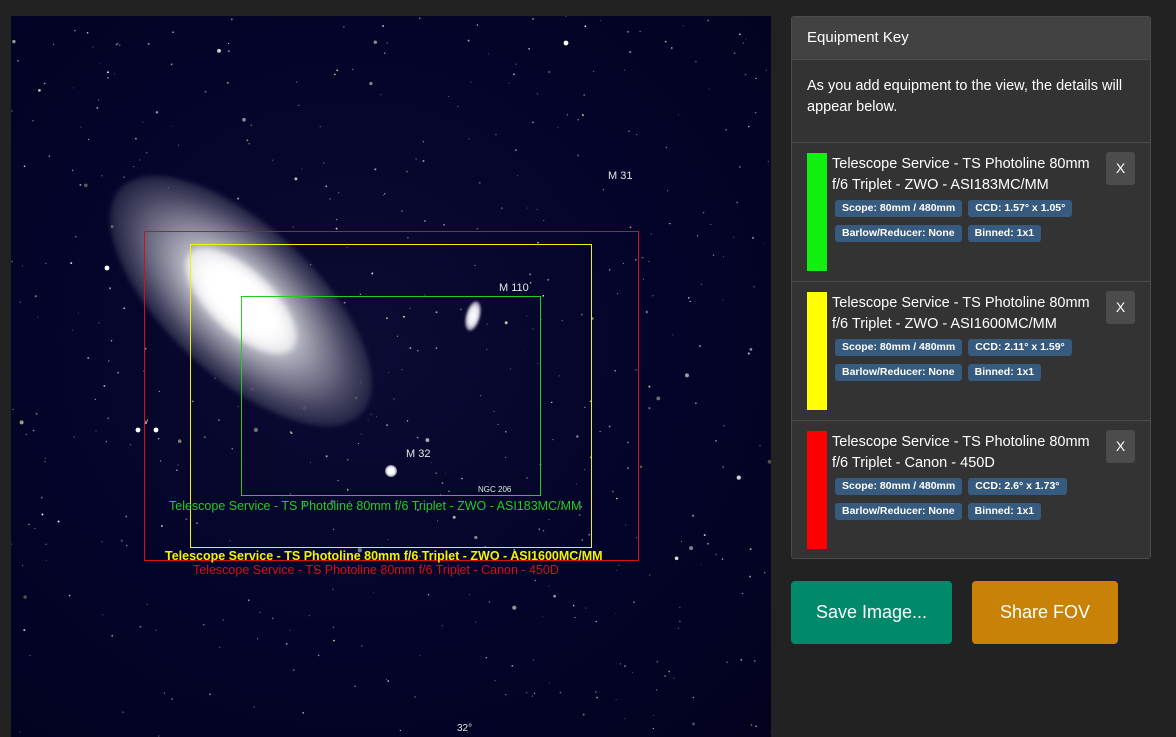 This screenshot has width=1176, height=737. I want to click on share-fov-button: Share FOV, so click(1045, 612).